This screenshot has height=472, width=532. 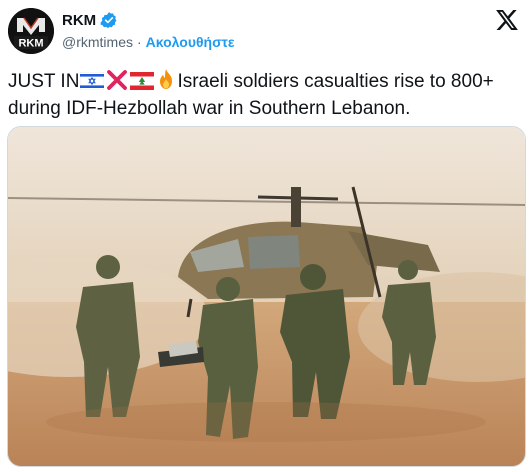 What do you see at coordinates (92, 84) in the screenshot?
I see `israel-flag-icon` at bounding box center [92, 84].